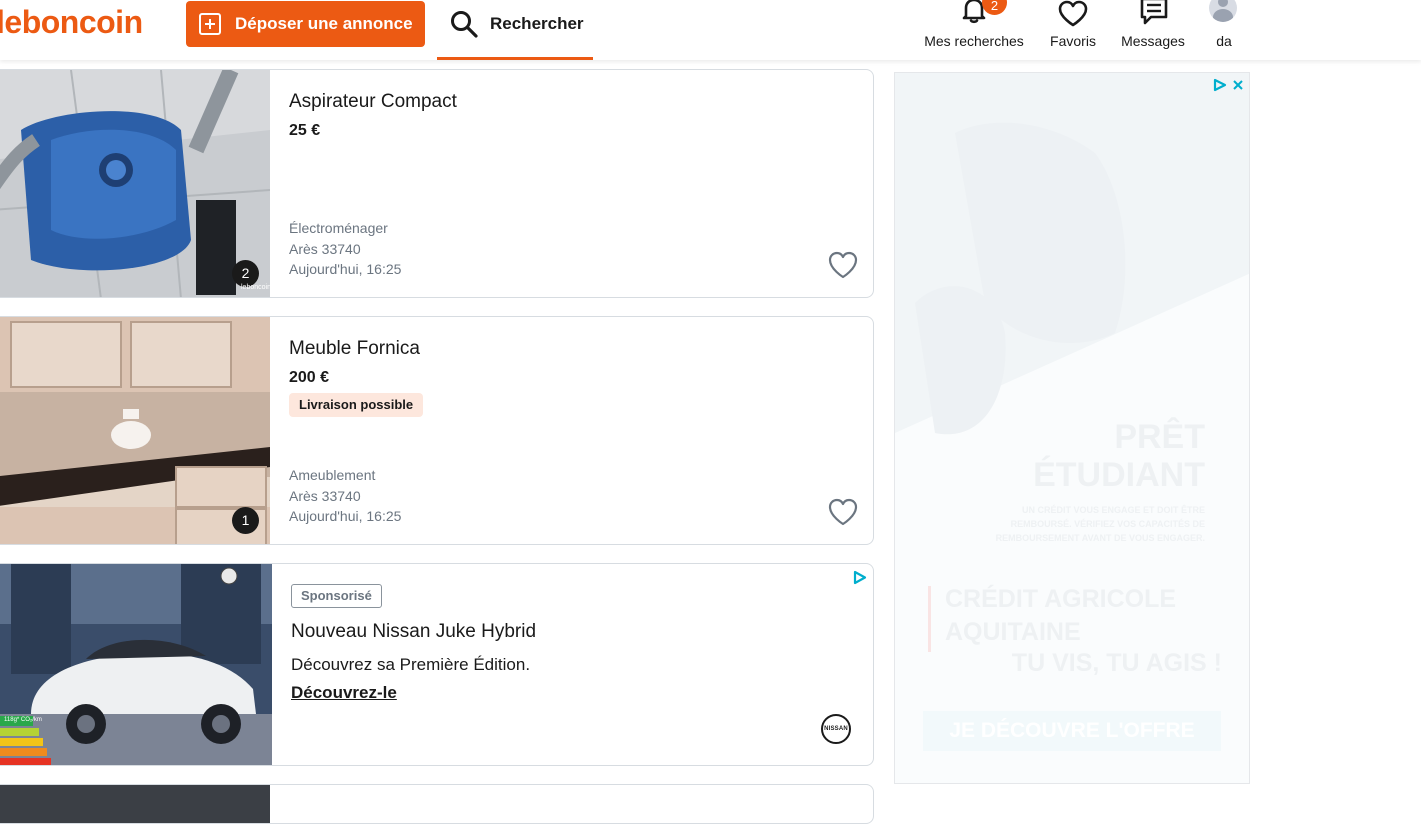 The height and width of the screenshot is (824, 1421). Describe the element at coordinates (344, 693) in the screenshot. I see `sponsored-link: Découvrez-le` at that location.